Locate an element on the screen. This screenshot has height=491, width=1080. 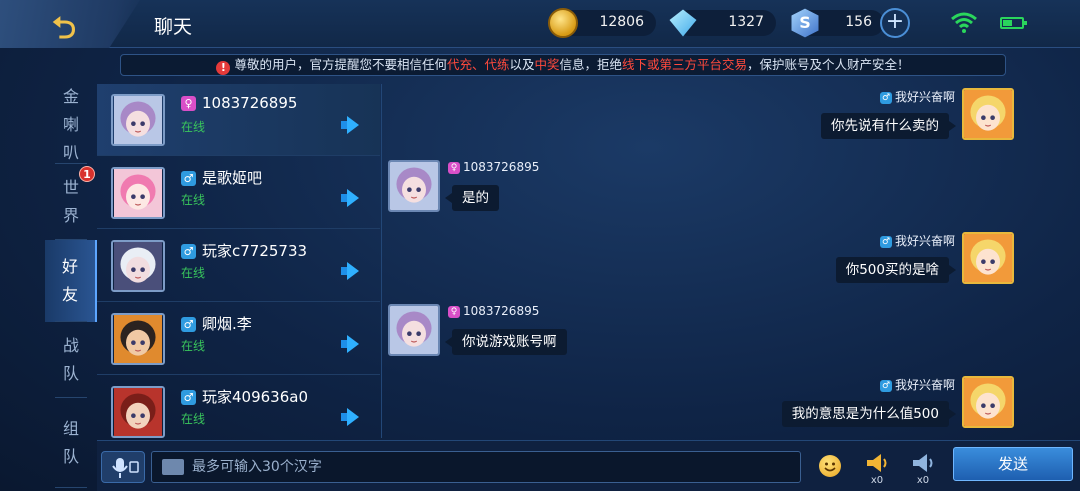
tab-label-char: 队 is located at coordinates (70, 373).